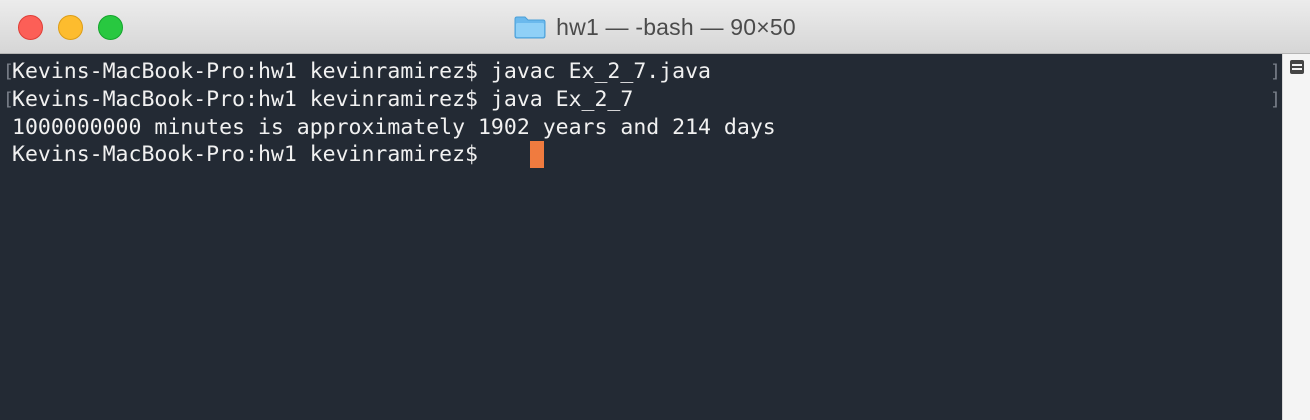  What do you see at coordinates (251, 154) in the screenshot?
I see `terminal-prompt-line: Kevins-MacBook-Pro:hw1 kevinramirez$` at bounding box center [251, 154].